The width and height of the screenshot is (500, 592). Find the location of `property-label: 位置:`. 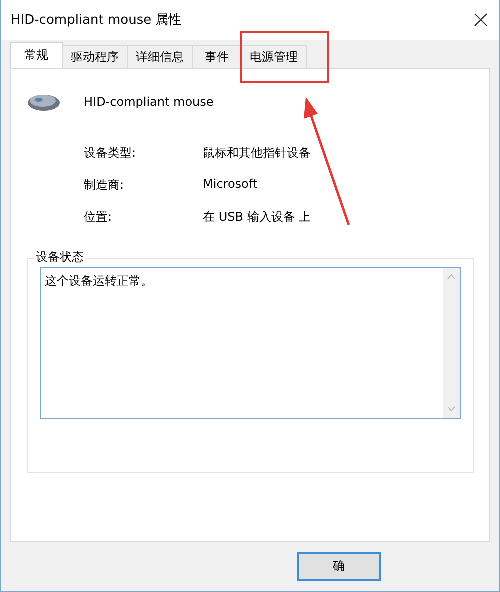

property-label: 位置: is located at coordinates (99, 217).